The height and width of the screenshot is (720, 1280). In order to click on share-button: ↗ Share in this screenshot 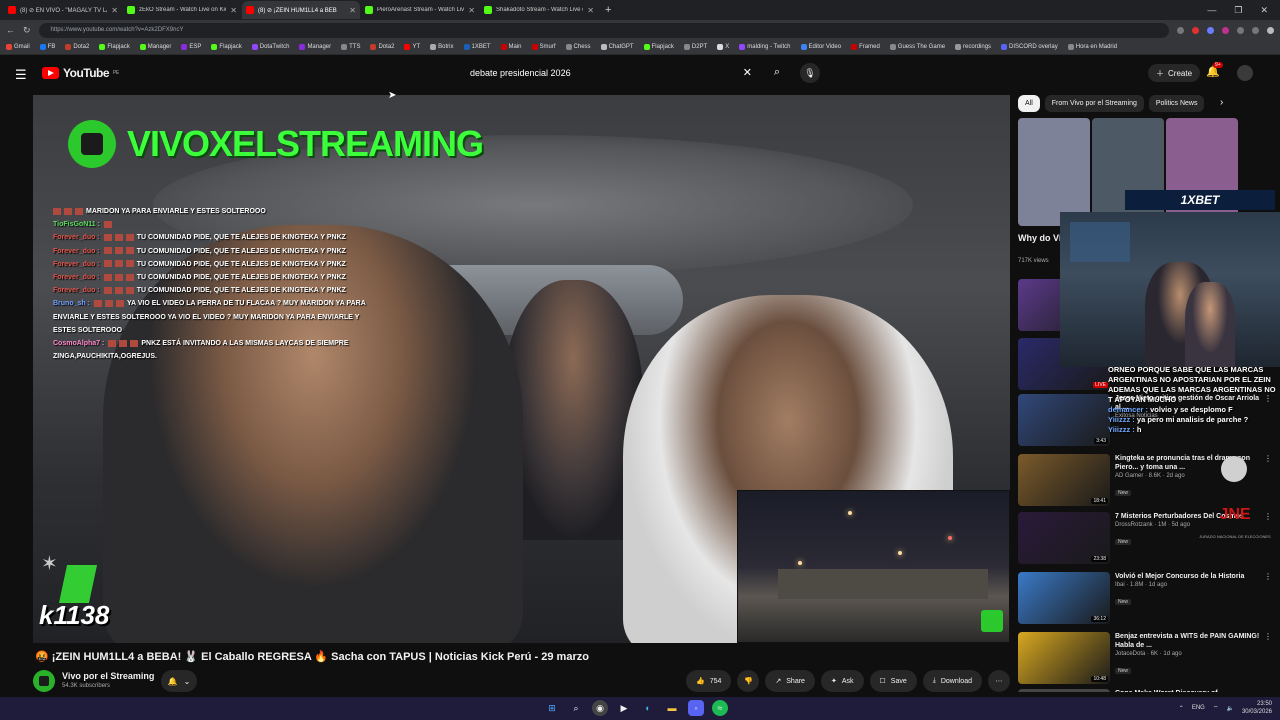, I will do `click(790, 681)`.